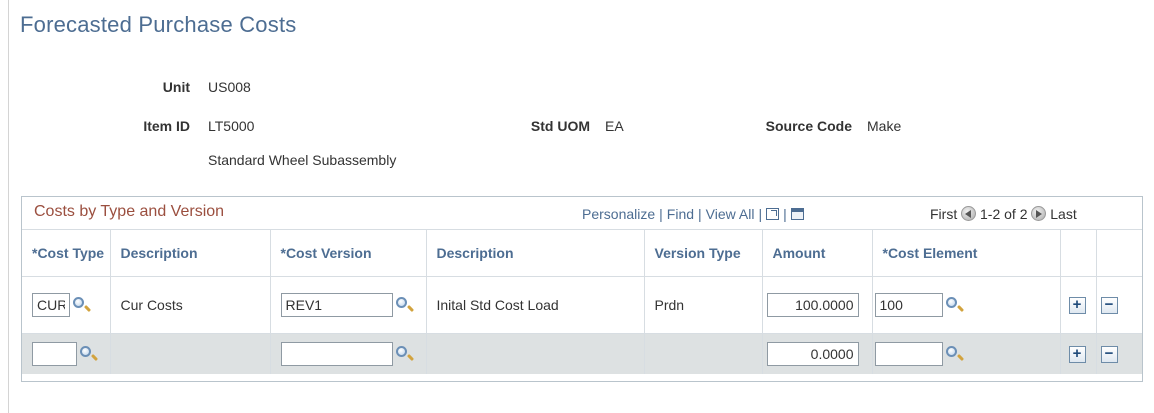 Image resolution: width=1154 pixels, height=413 pixels. Describe the element at coordinates (702, 305) in the screenshot. I see `version-type-cell: Prdn` at that location.